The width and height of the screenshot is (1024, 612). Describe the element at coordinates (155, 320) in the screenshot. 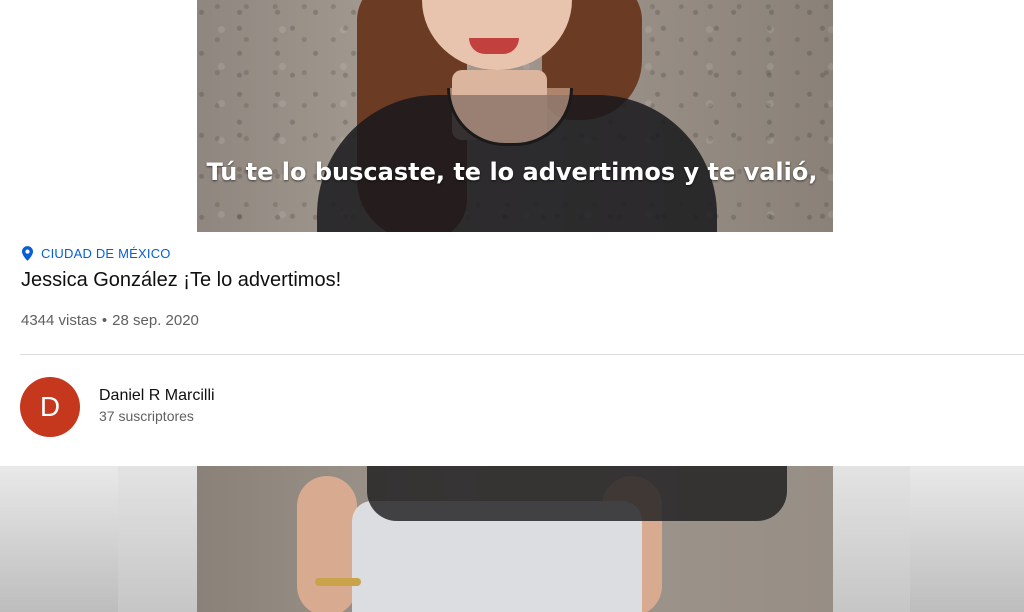

I see `upload-date: 28 sep. 2020` at that location.